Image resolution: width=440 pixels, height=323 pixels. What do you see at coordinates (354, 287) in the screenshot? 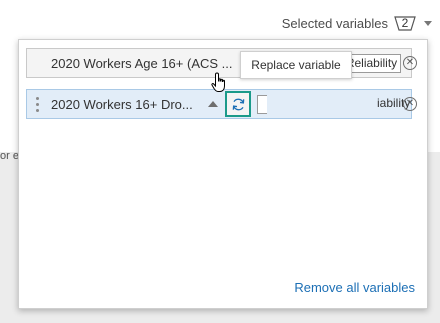
I see `remove-all-variables-link: Remove all variables` at bounding box center [354, 287].